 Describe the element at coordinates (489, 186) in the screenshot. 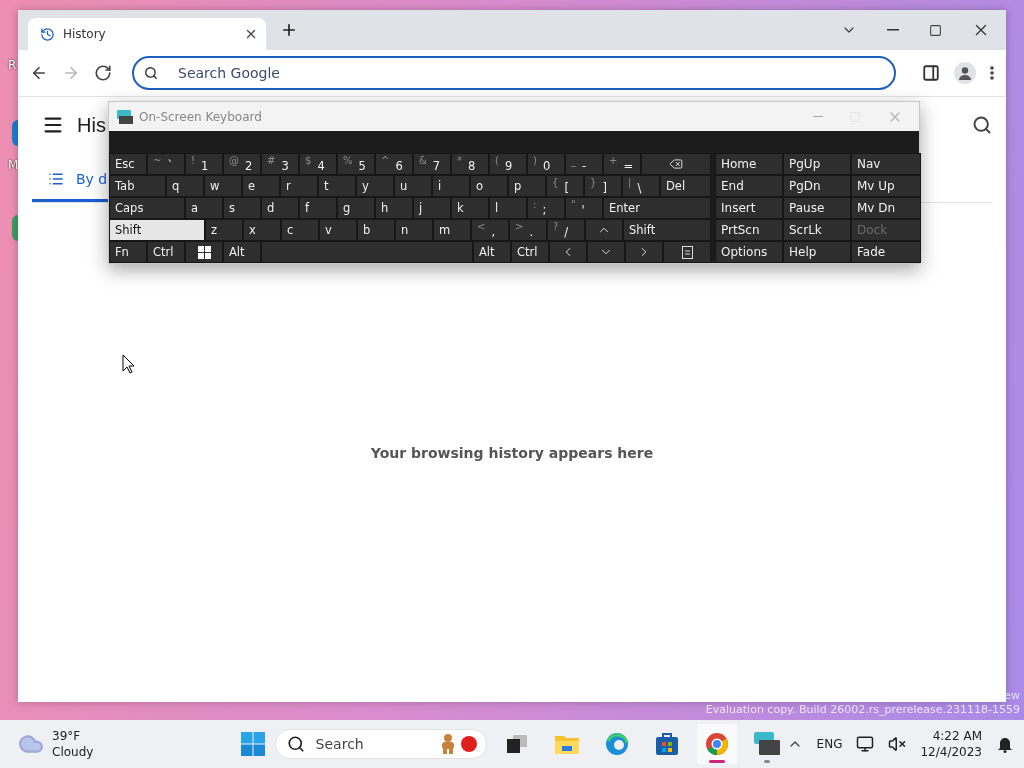

I see `key: o` at that location.